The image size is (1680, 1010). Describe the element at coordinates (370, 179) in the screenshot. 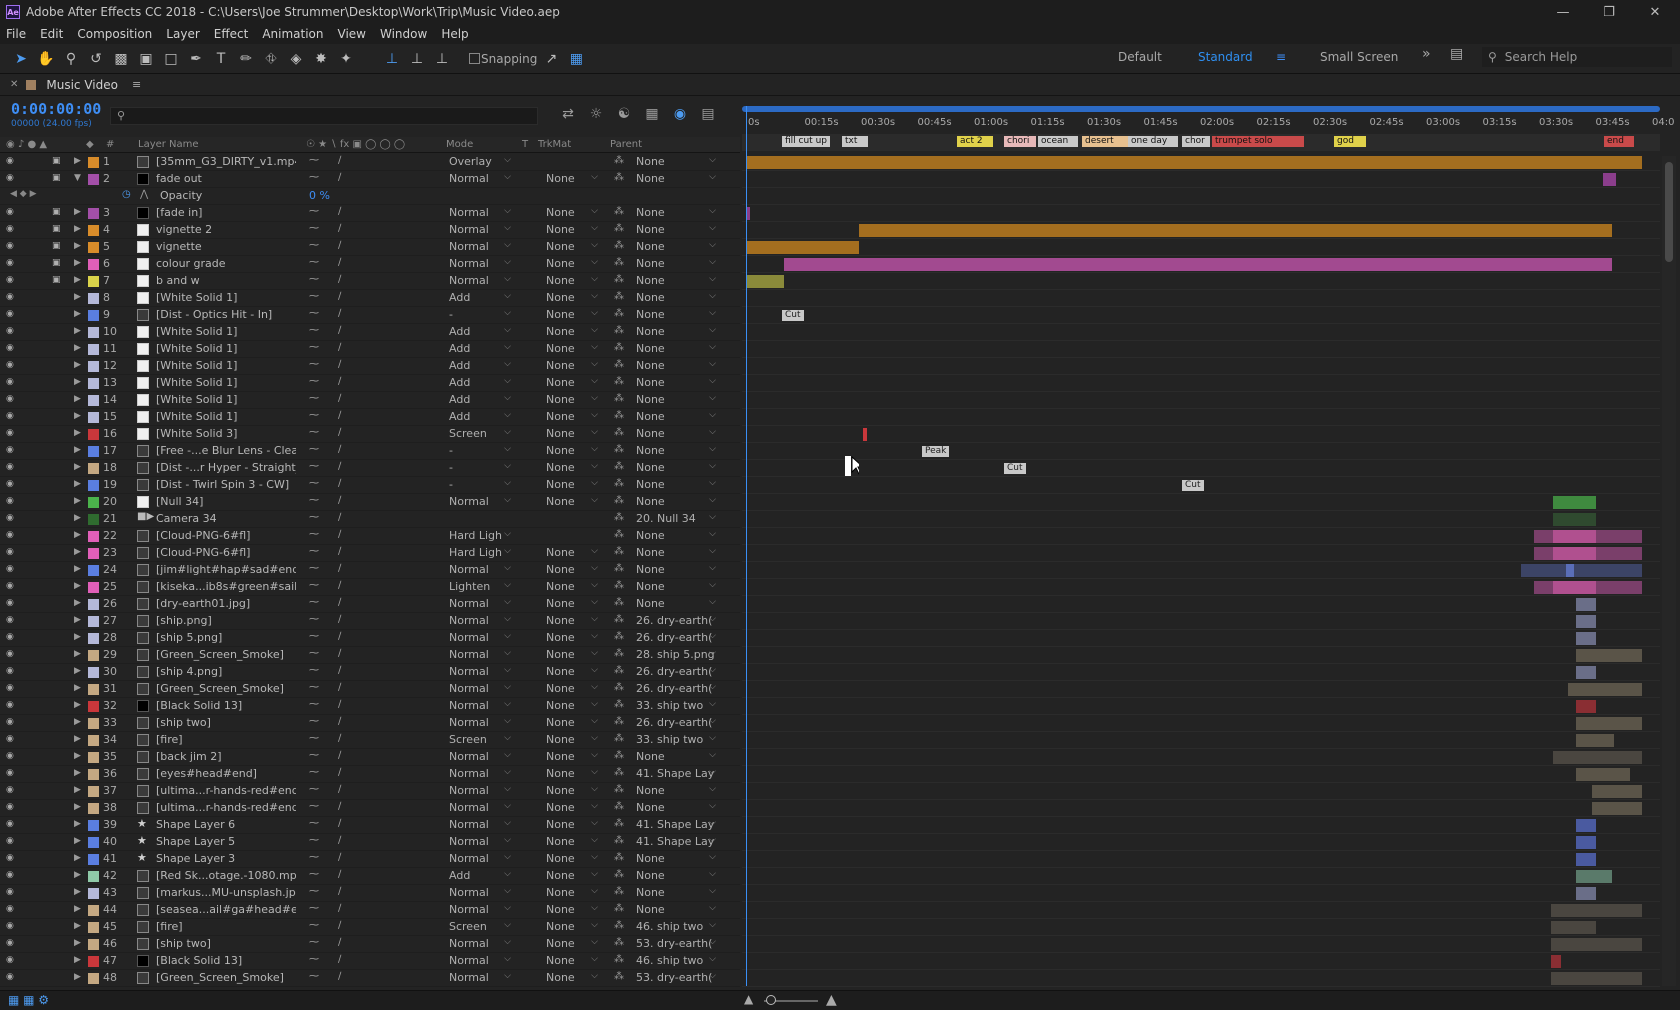

I see `layer-row: ◉ ▣ ▼ 2 fade out ⁓ ∕ Normal ⌵ None ⌵ ⁂ None ⌵` at that location.